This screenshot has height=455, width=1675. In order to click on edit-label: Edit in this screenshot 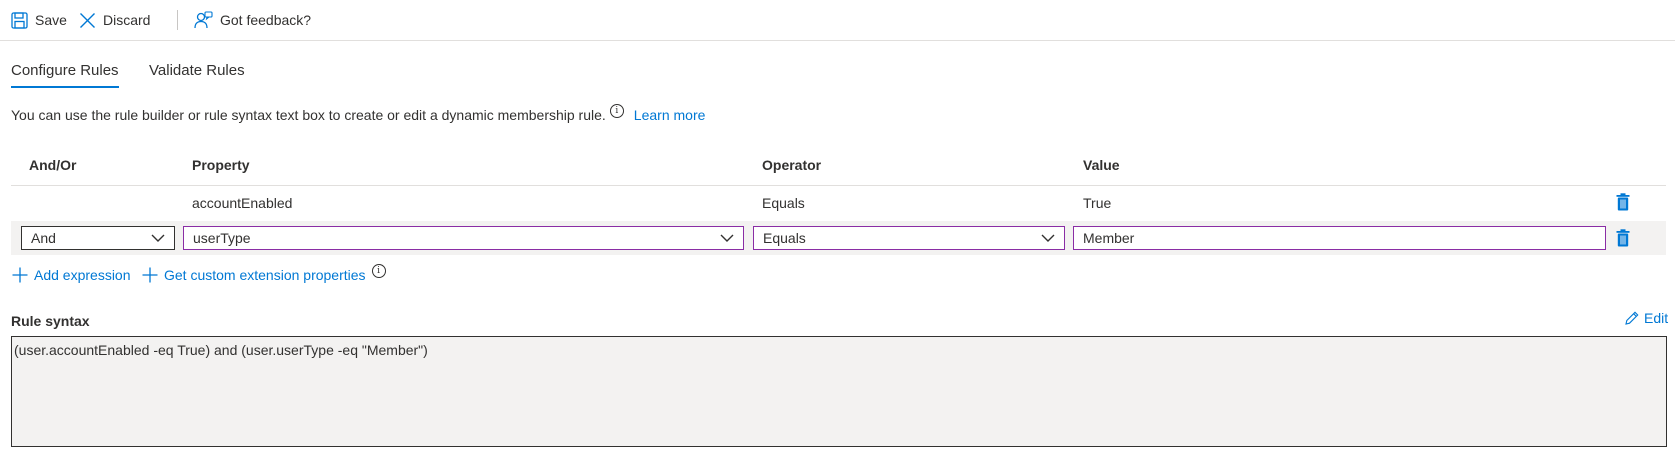, I will do `click(1656, 318)`.